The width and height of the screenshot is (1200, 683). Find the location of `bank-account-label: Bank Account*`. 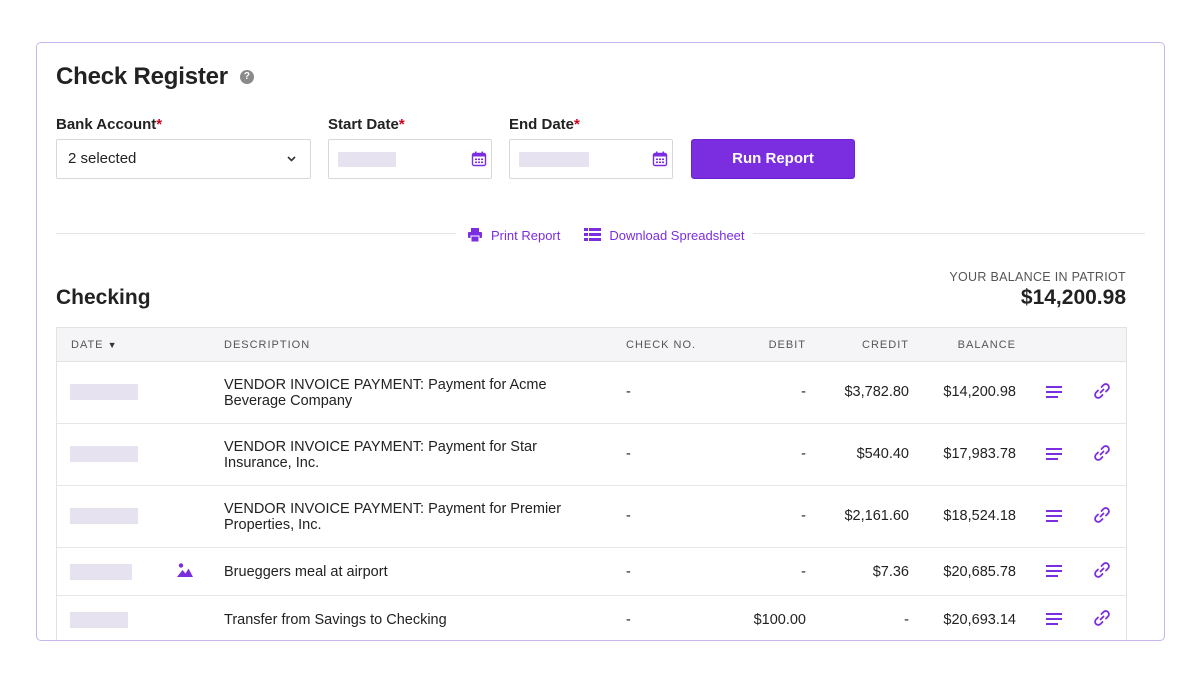

bank-account-label: Bank Account* is located at coordinates (109, 124).